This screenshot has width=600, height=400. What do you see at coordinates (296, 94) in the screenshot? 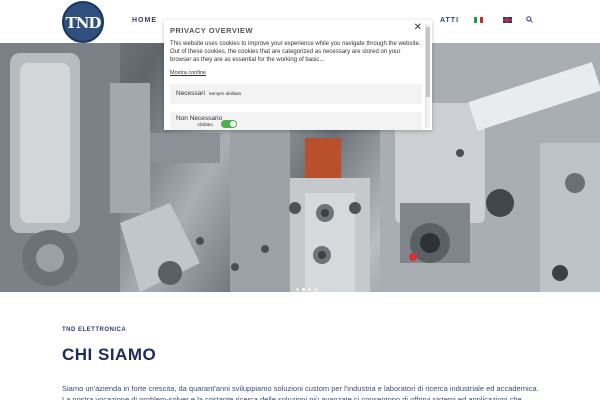
I see `cookie-category-necessary: Necessari Sempre abilitato` at bounding box center [296, 94].